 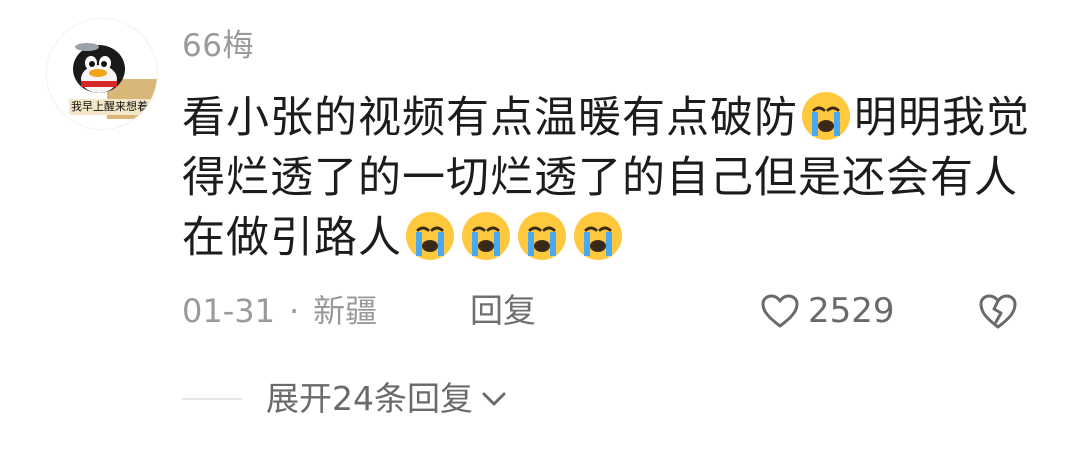 What do you see at coordinates (279, 311) in the screenshot?
I see `comment-meta: 01-31 · 新疆` at bounding box center [279, 311].